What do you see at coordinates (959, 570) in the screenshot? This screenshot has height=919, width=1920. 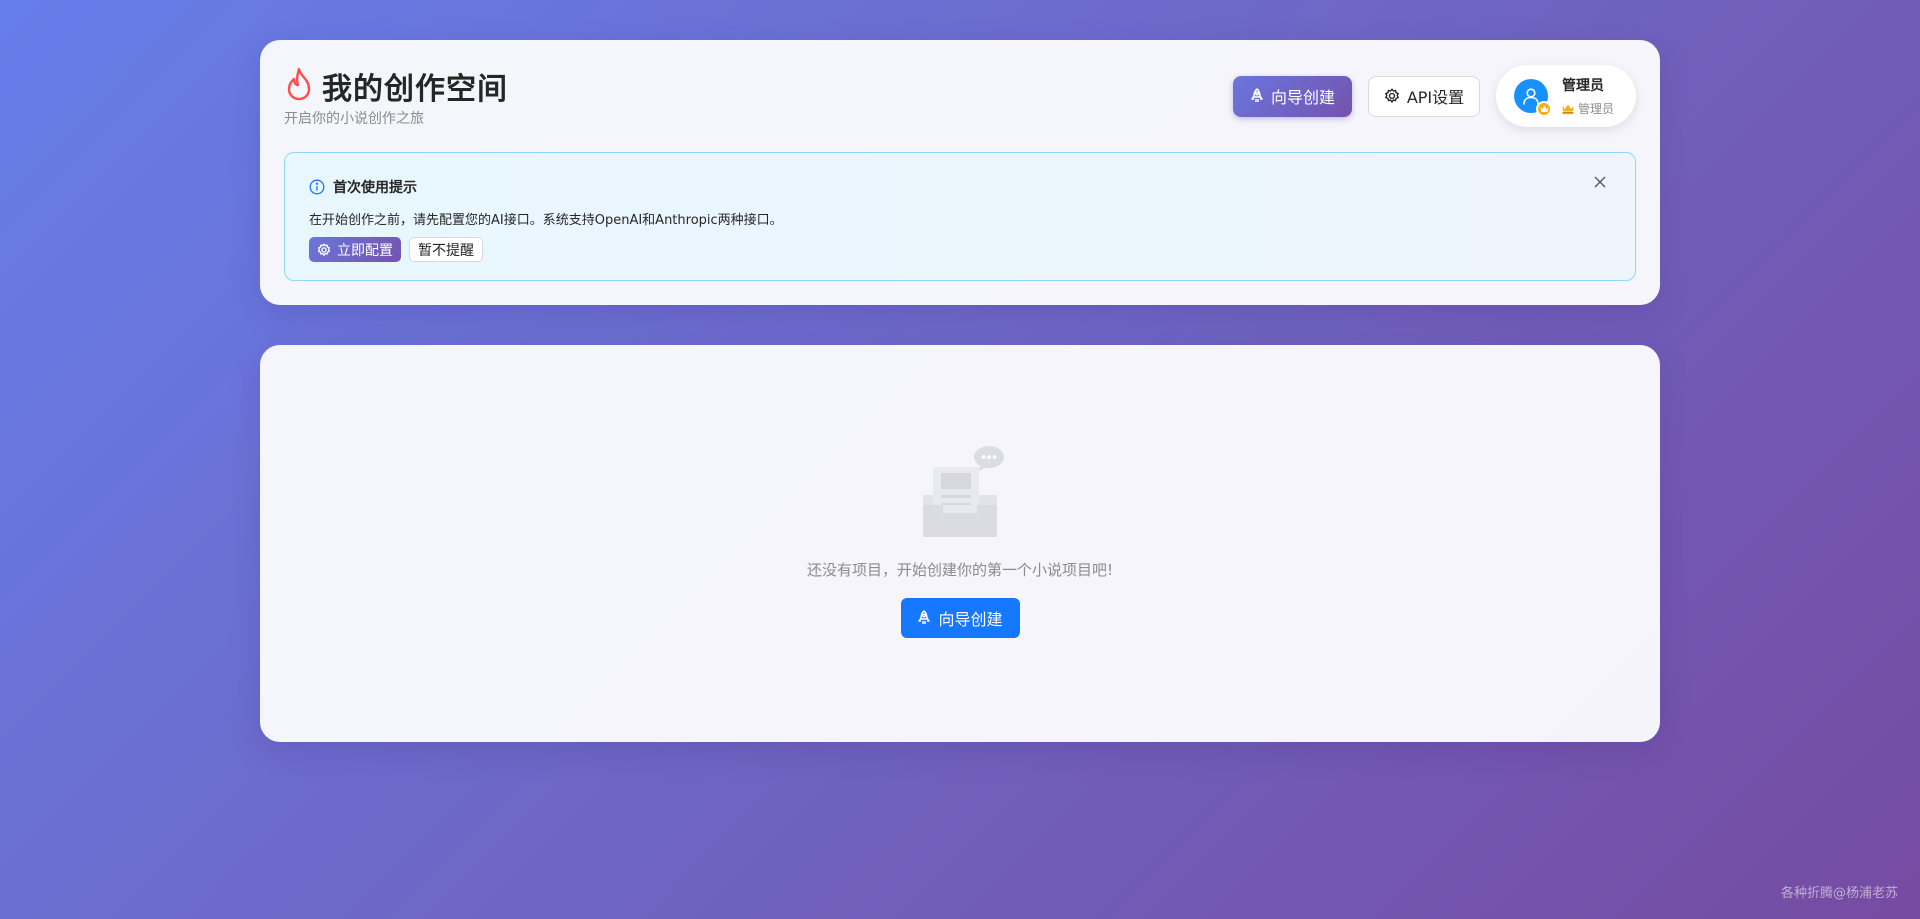 I see `empty-state-text: 还没有项目，开始创建你的第一个小说项目吧!` at bounding box center [959, 570].